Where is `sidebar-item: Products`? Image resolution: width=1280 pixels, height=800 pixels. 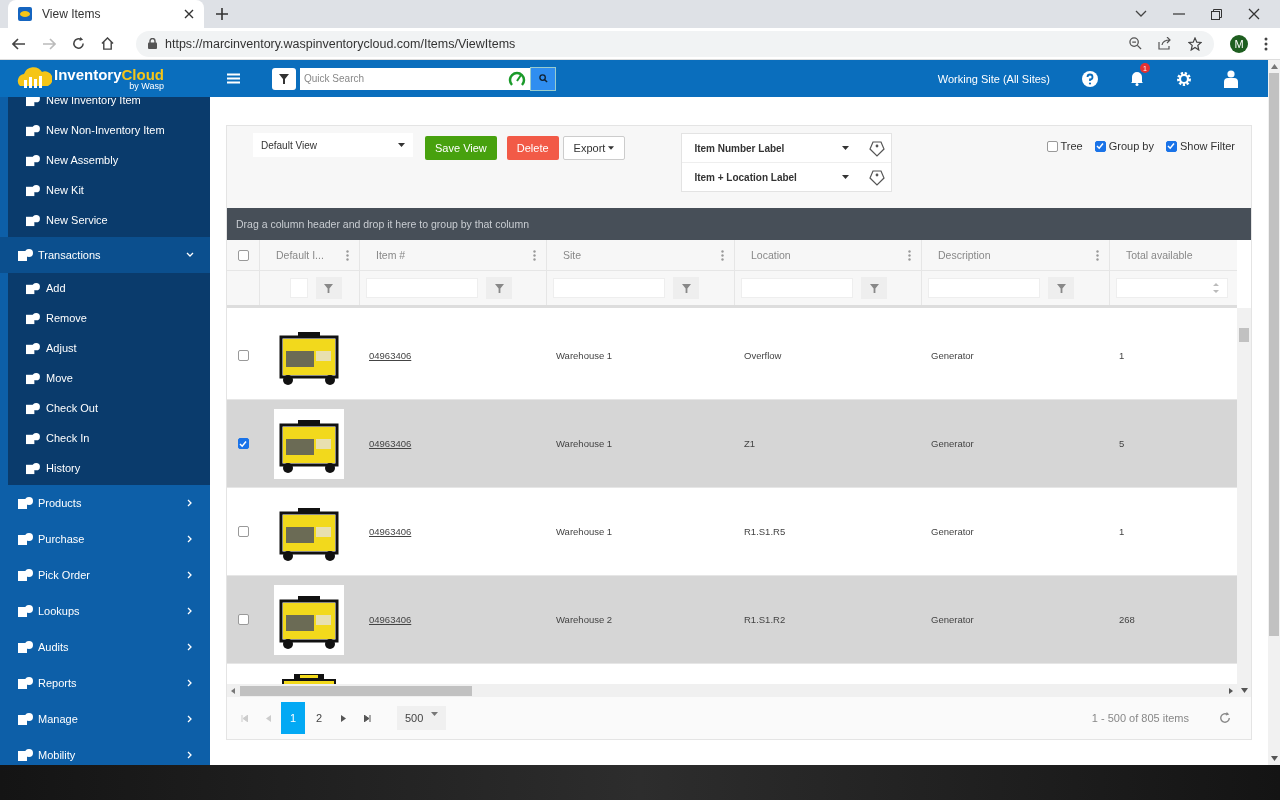
sidebar-item: Products is located at coordinates (105, 503).